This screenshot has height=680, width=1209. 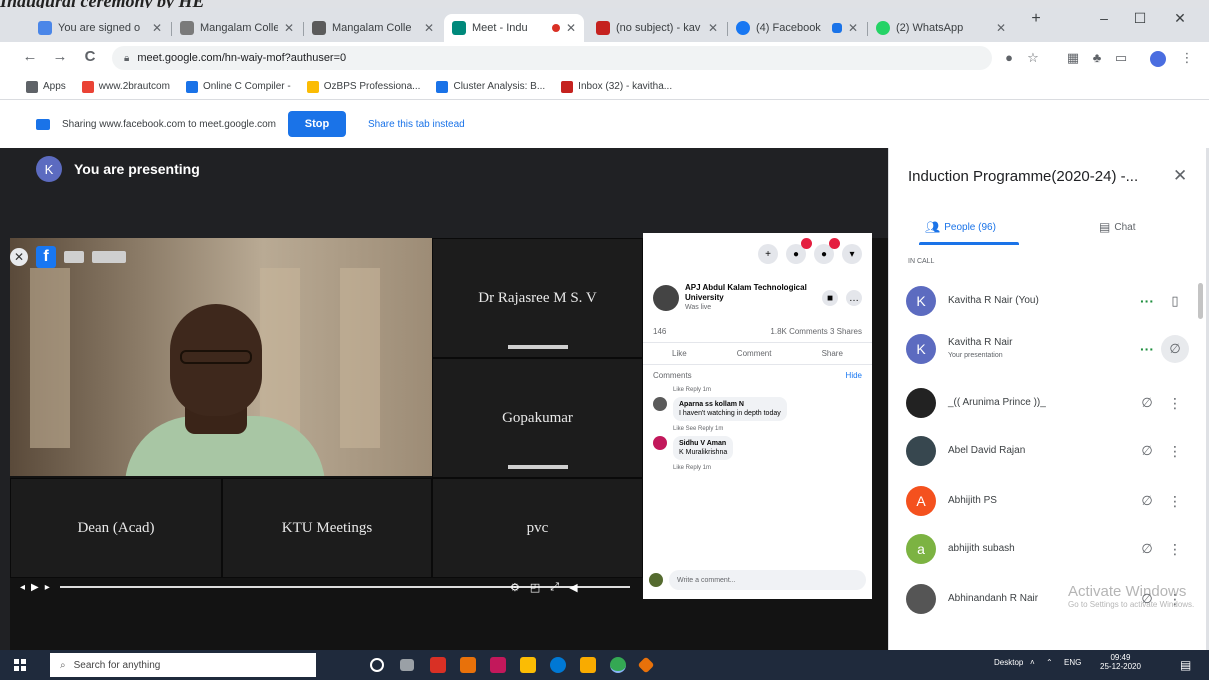 What do you see at coordinates (799, 251) in the screenshot?
I see `messenger-icon: ●` at bounding box center [799, 251].